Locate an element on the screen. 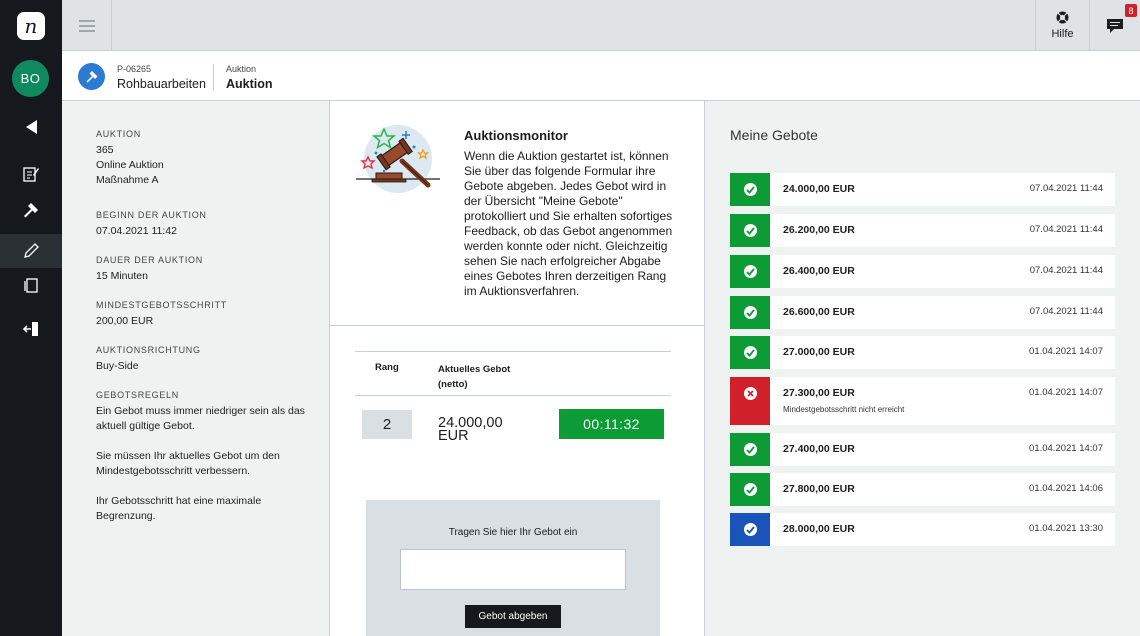  auction-number: 365 is located at coordinates (105, 150).